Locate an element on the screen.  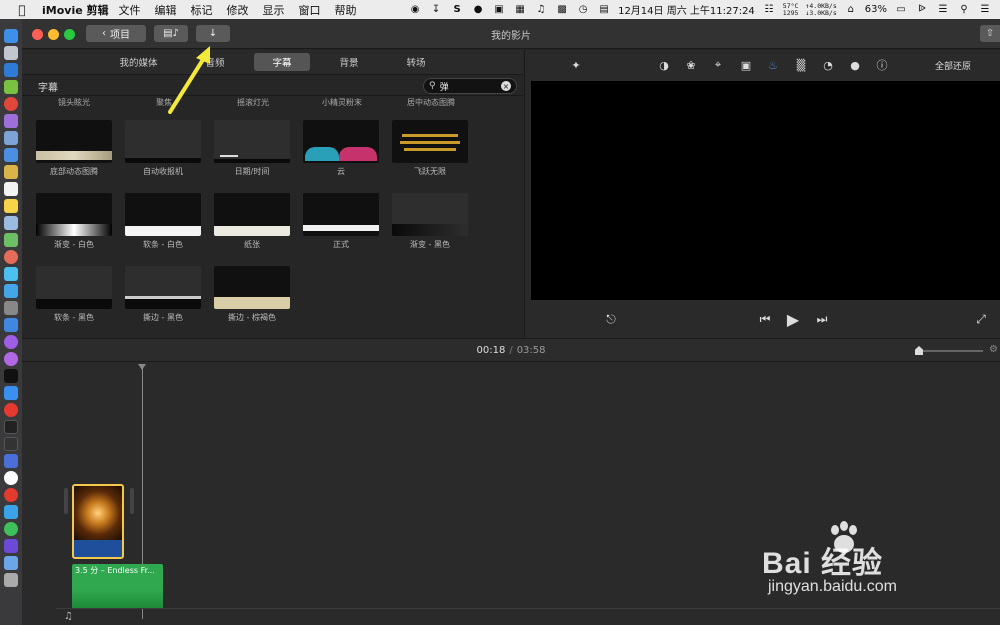
color-balance-icon: ◑ is located at coordinates (664, 65).